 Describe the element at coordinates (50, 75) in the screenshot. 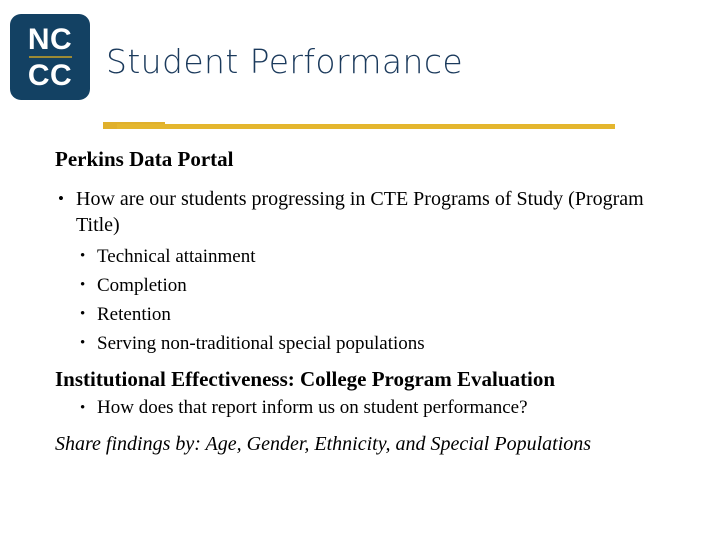

I see `logo-text-cc: CC` at that location.